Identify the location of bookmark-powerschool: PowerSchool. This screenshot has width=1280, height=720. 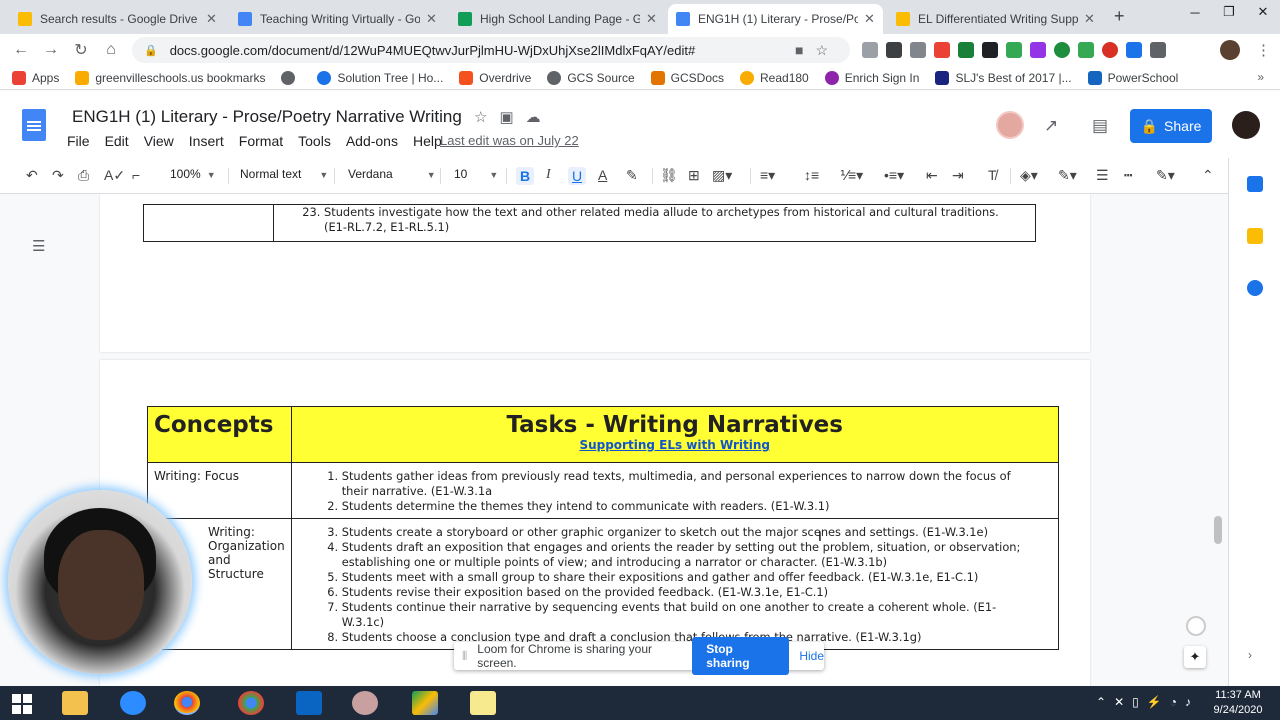
(1132, 77).